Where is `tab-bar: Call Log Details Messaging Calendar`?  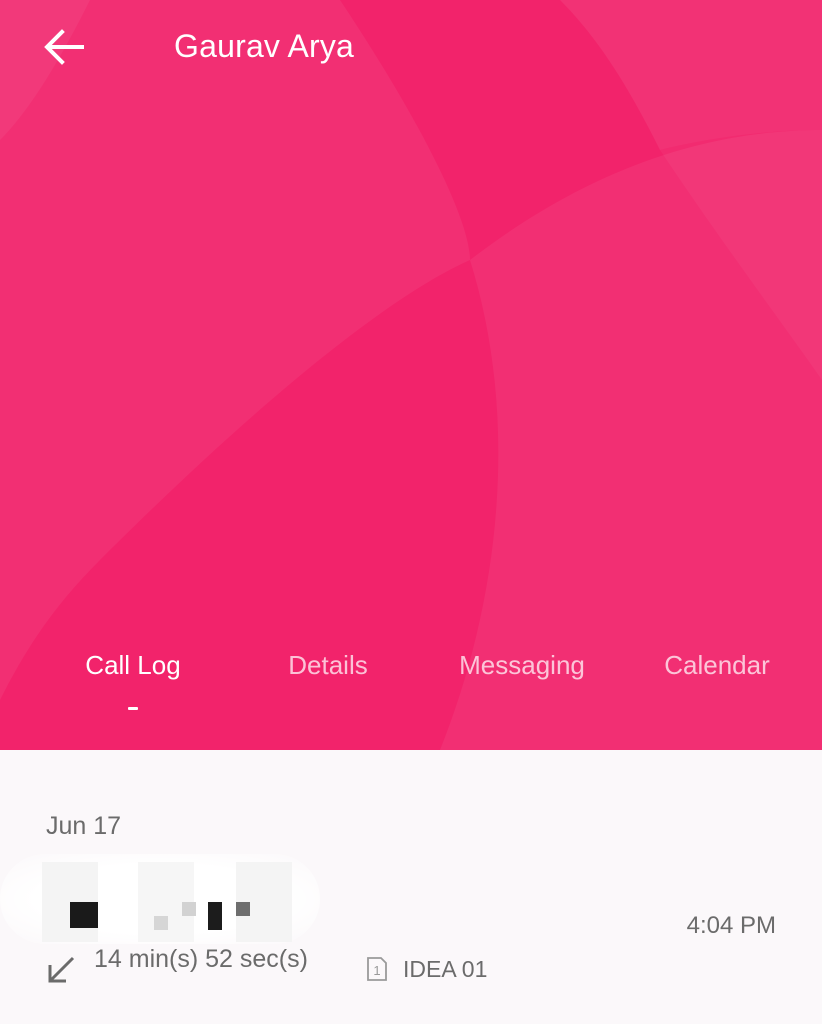
tab-bar: Call Log Details Messaging Calendar is located at coordinates (411, 680).